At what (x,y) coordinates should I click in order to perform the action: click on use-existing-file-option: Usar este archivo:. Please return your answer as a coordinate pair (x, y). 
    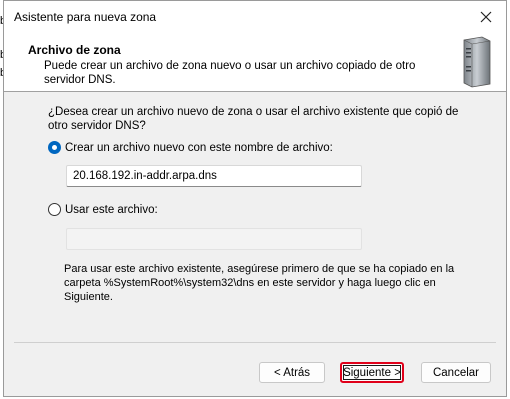
    Looking at the image, I should click on (103, 209).